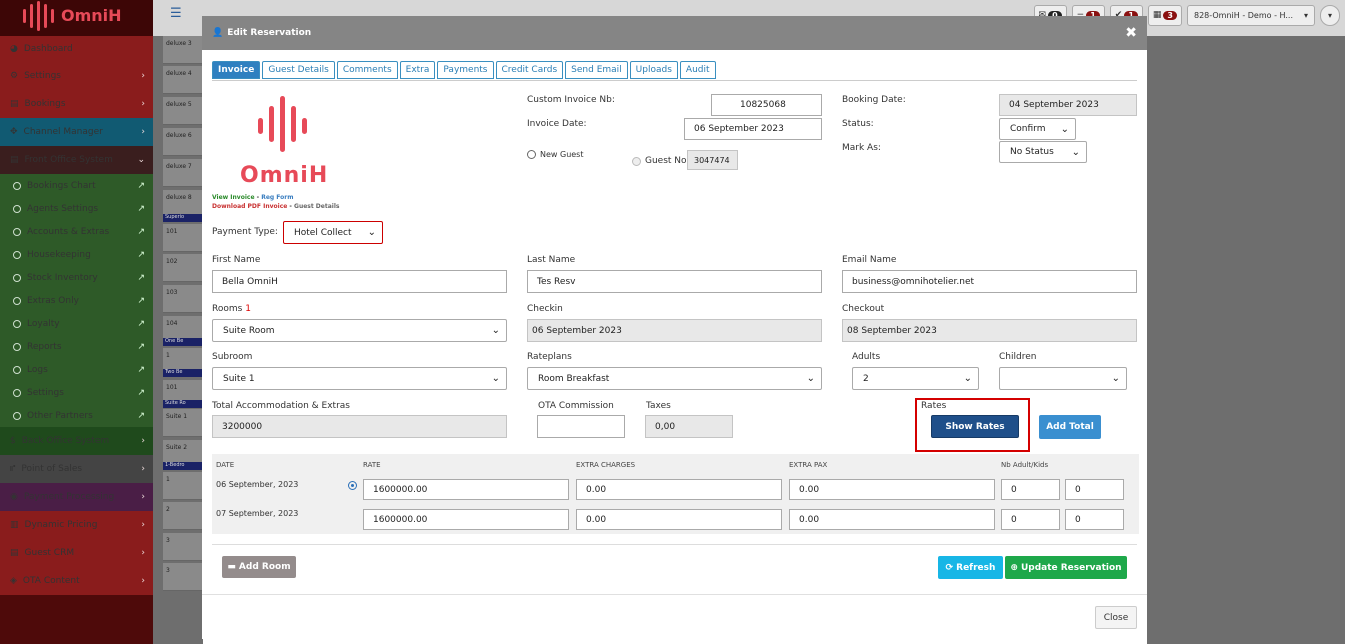 The width and height of the screenshot is (1345, 644). What do you see at coordinates (417, 70) in the screenshot?
I see `tab-extra: Extra` at bounding box center [417, 70].